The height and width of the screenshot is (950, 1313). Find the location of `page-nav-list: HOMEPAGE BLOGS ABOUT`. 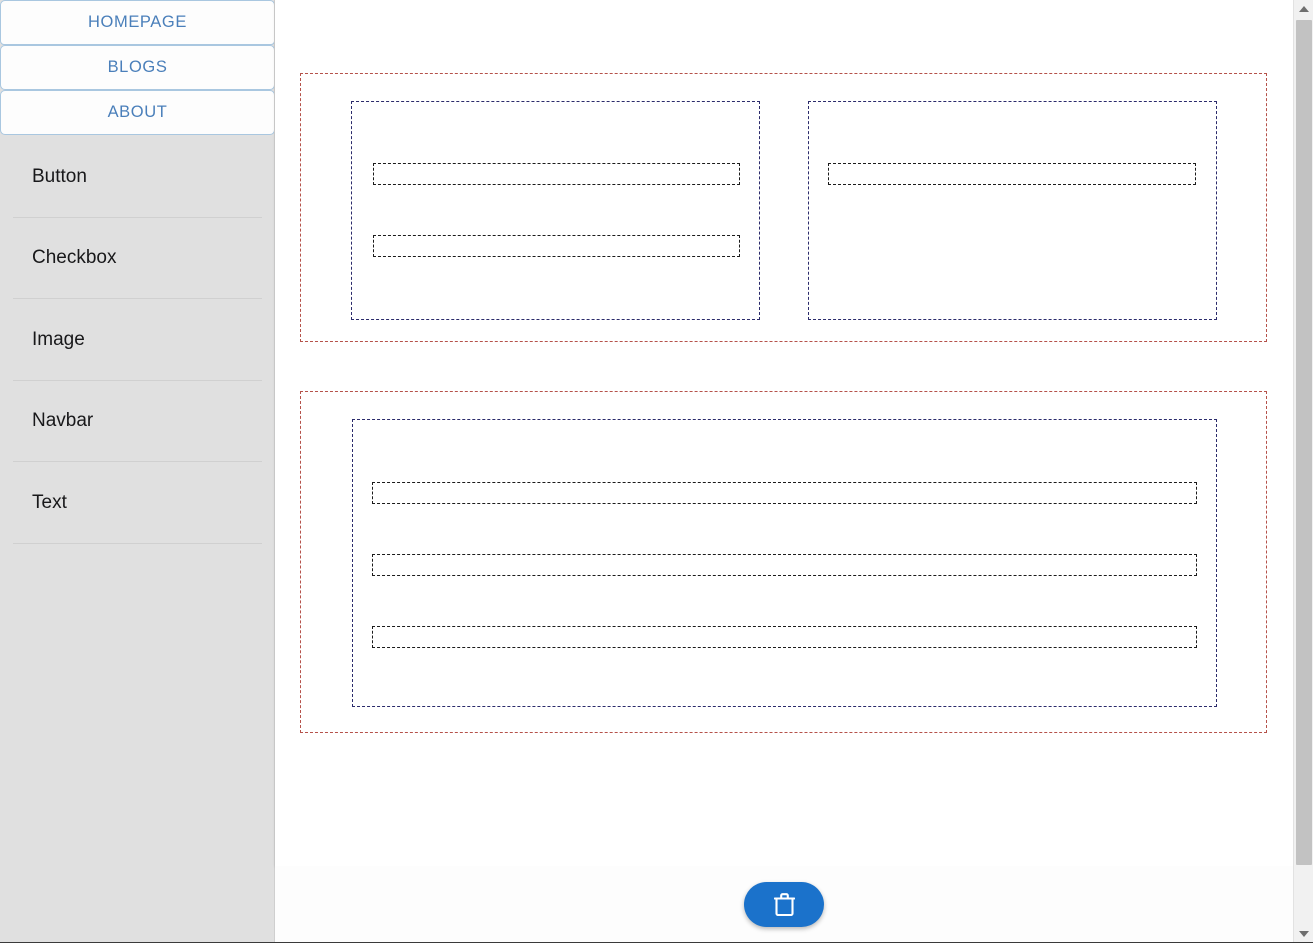

page-nav-list: HOMEPAGE BLOGS ABOUT is located at coordinates (137, 67).